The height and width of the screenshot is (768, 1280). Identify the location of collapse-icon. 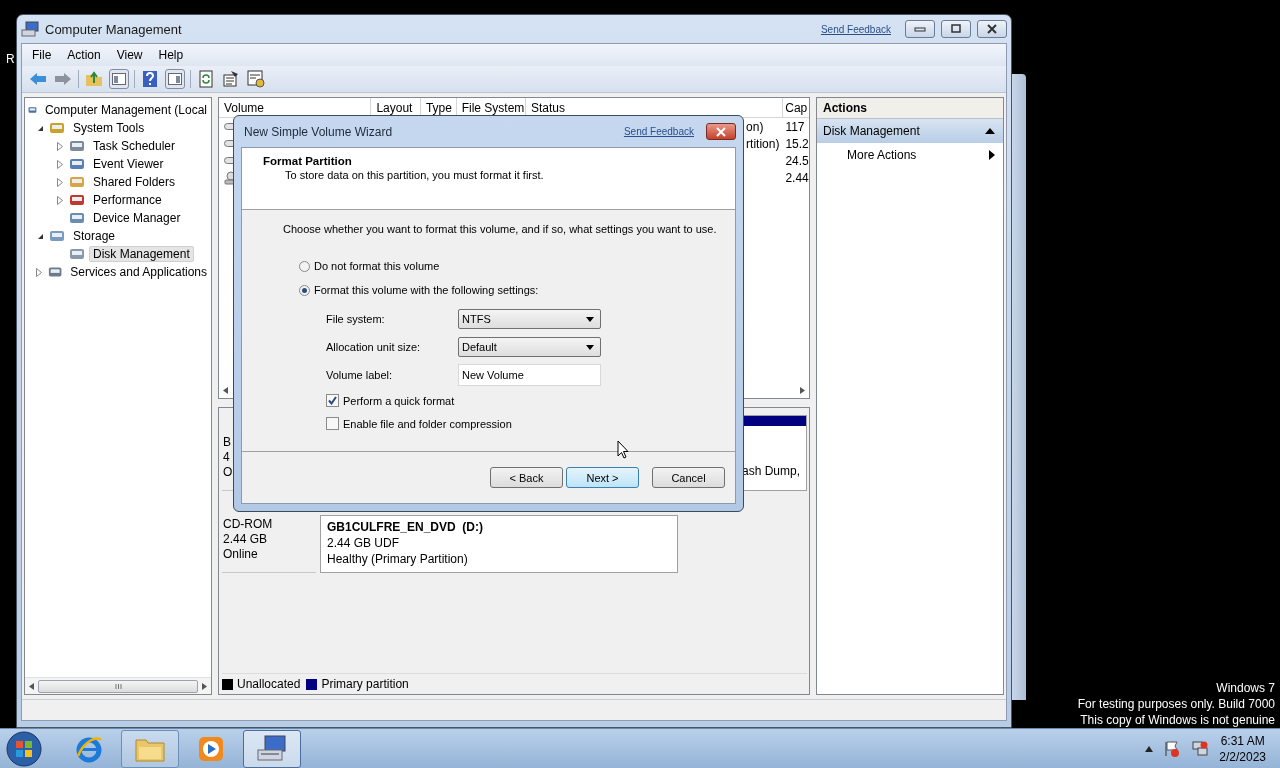
(990, 131).